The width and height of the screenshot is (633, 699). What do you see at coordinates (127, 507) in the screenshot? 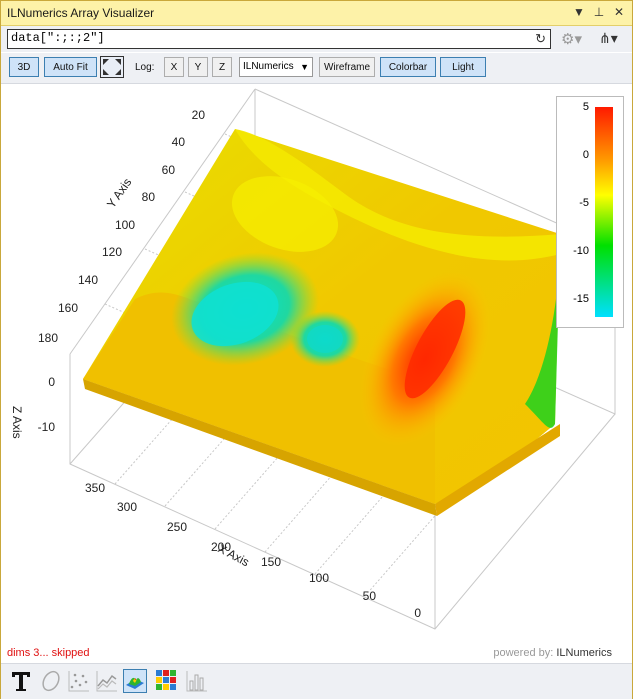
I see `x-tick: 300` at bounding box center [127, 507].